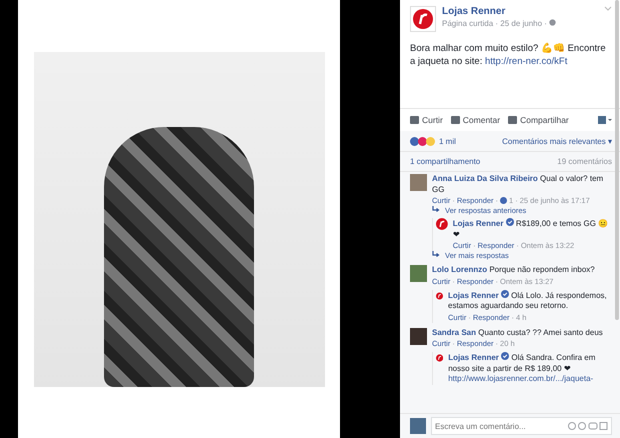 The width and height of the screenshot is (620, 438). I want to click on reactions-icon, so click(423, 141).